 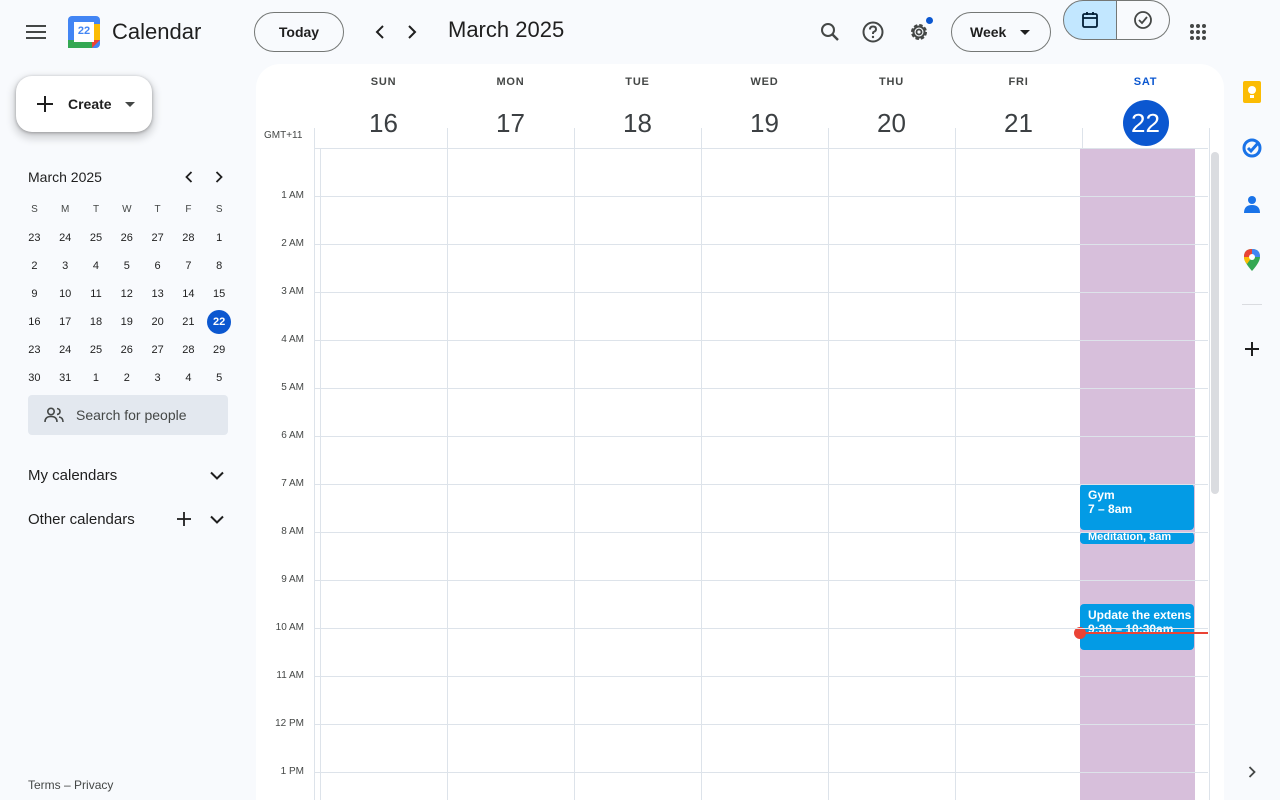 What do you see at coordinates (36, 32) in the screenshot?
I see `main-menu-button` at bounding box center [36, 32].